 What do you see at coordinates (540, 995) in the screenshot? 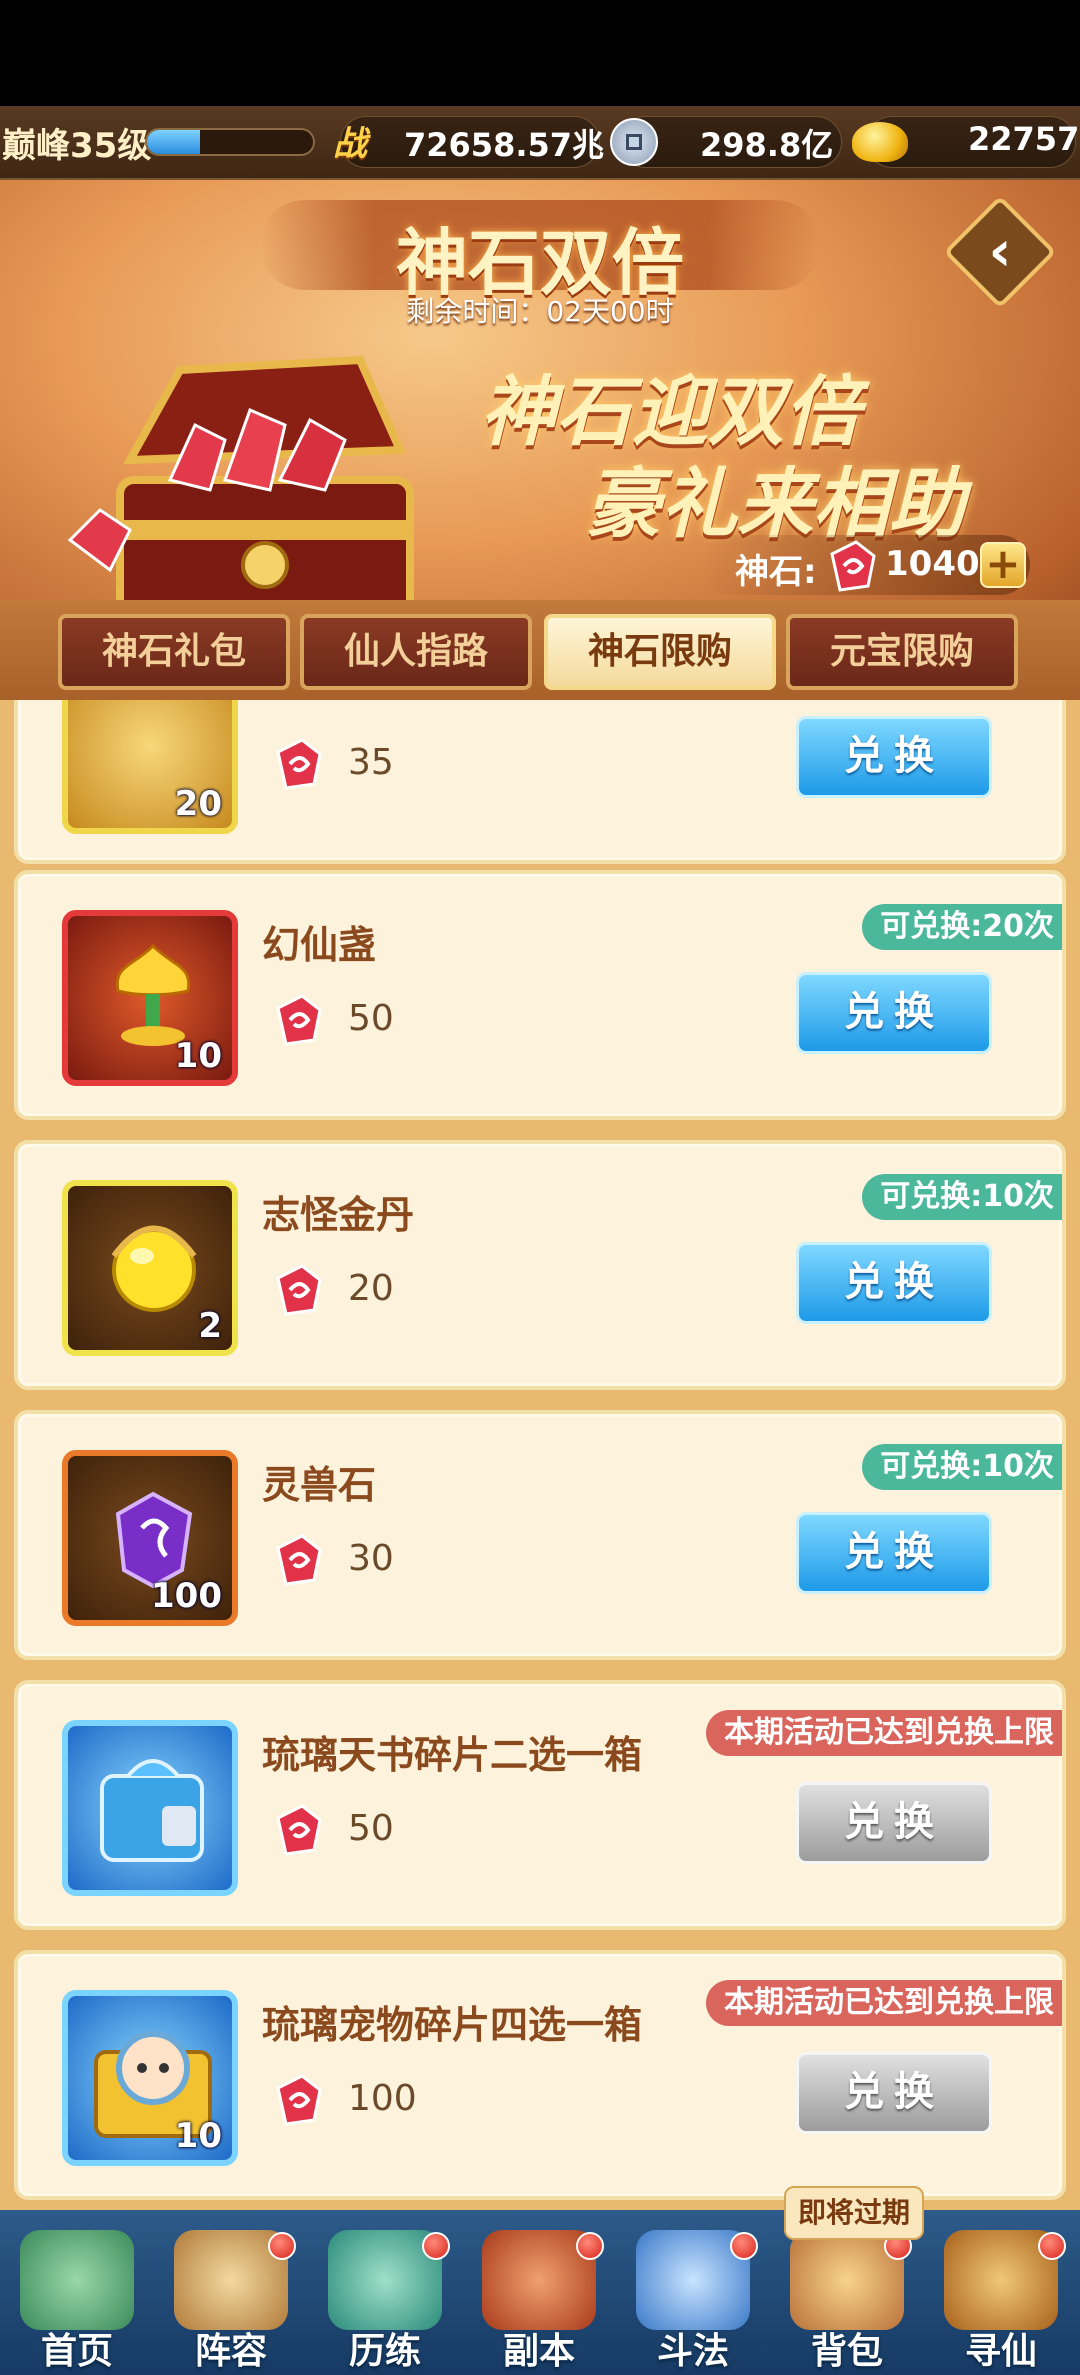
I see `list-item: 10 幻仙盏 可兑换:20次 50 兑换` at bounding box center [540, 995].